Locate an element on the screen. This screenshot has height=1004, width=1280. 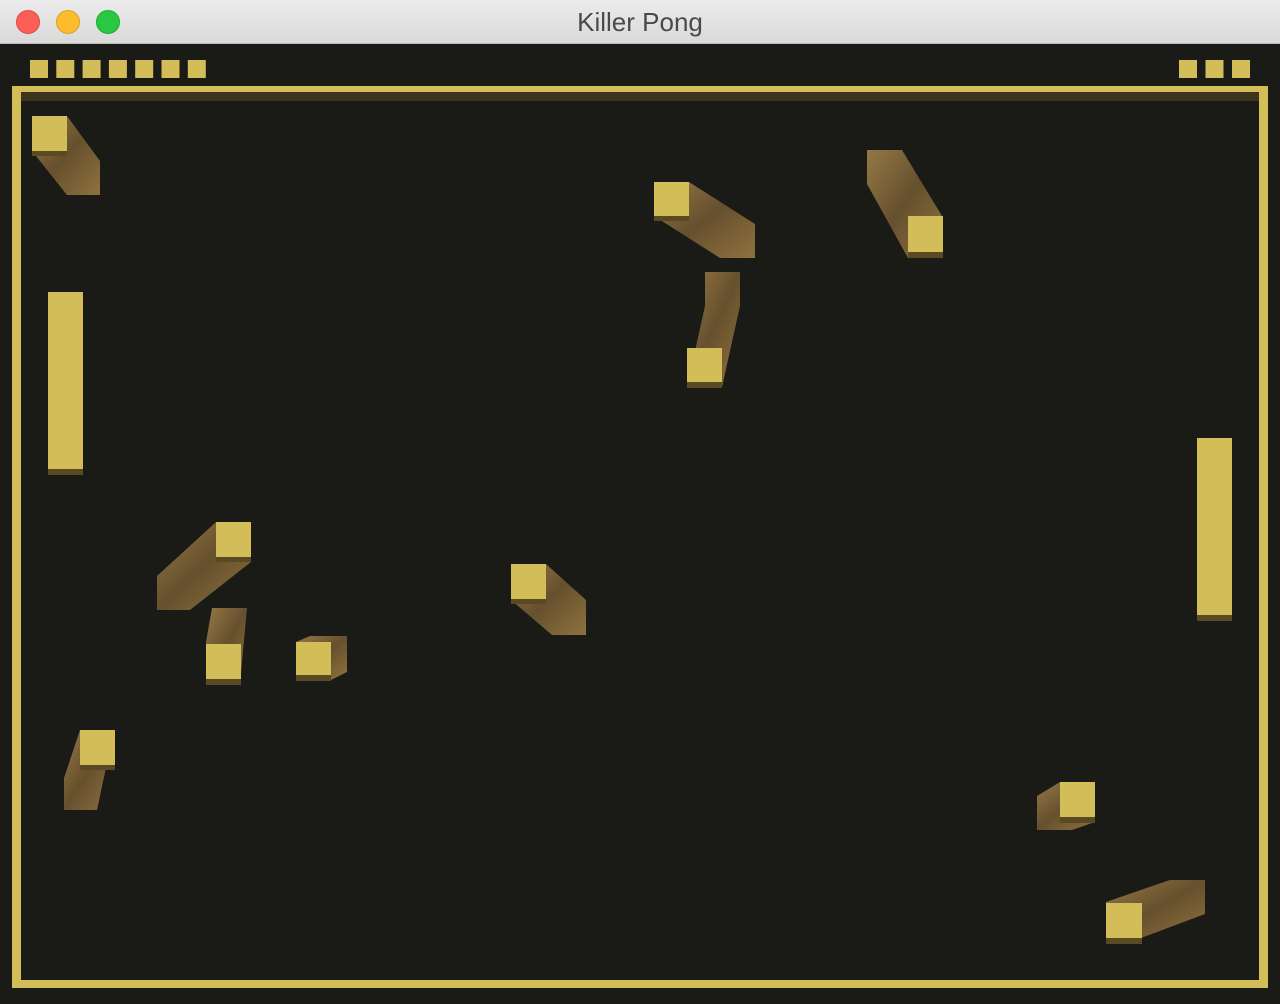
window-title: Killer Pong is located at coordinates (640, 22).